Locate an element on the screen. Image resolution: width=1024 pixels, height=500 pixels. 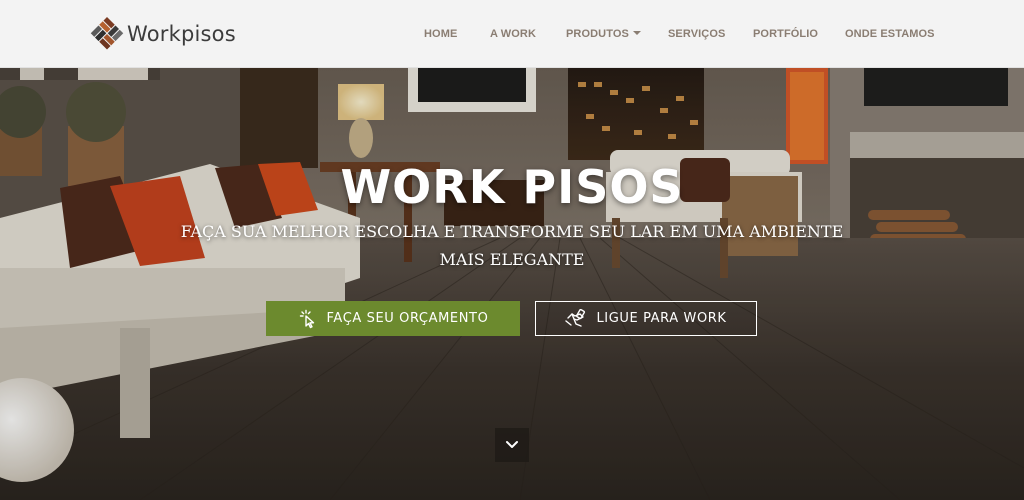
caret-down-icon is located at coordinates (636, 33).